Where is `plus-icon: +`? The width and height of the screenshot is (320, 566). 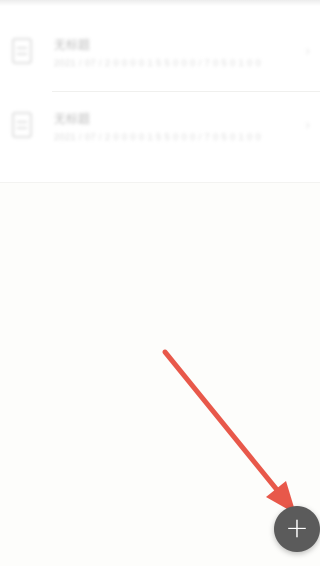 plus-icon: + is located at coordinates (297, 527).